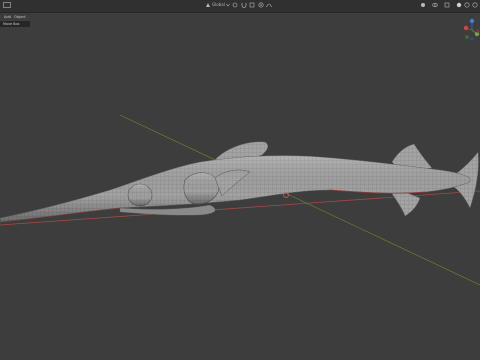  What do you see at coordinates (252, 6) in the screenshot?
I see `snap-target-icon` at bounding box center [252, 6].